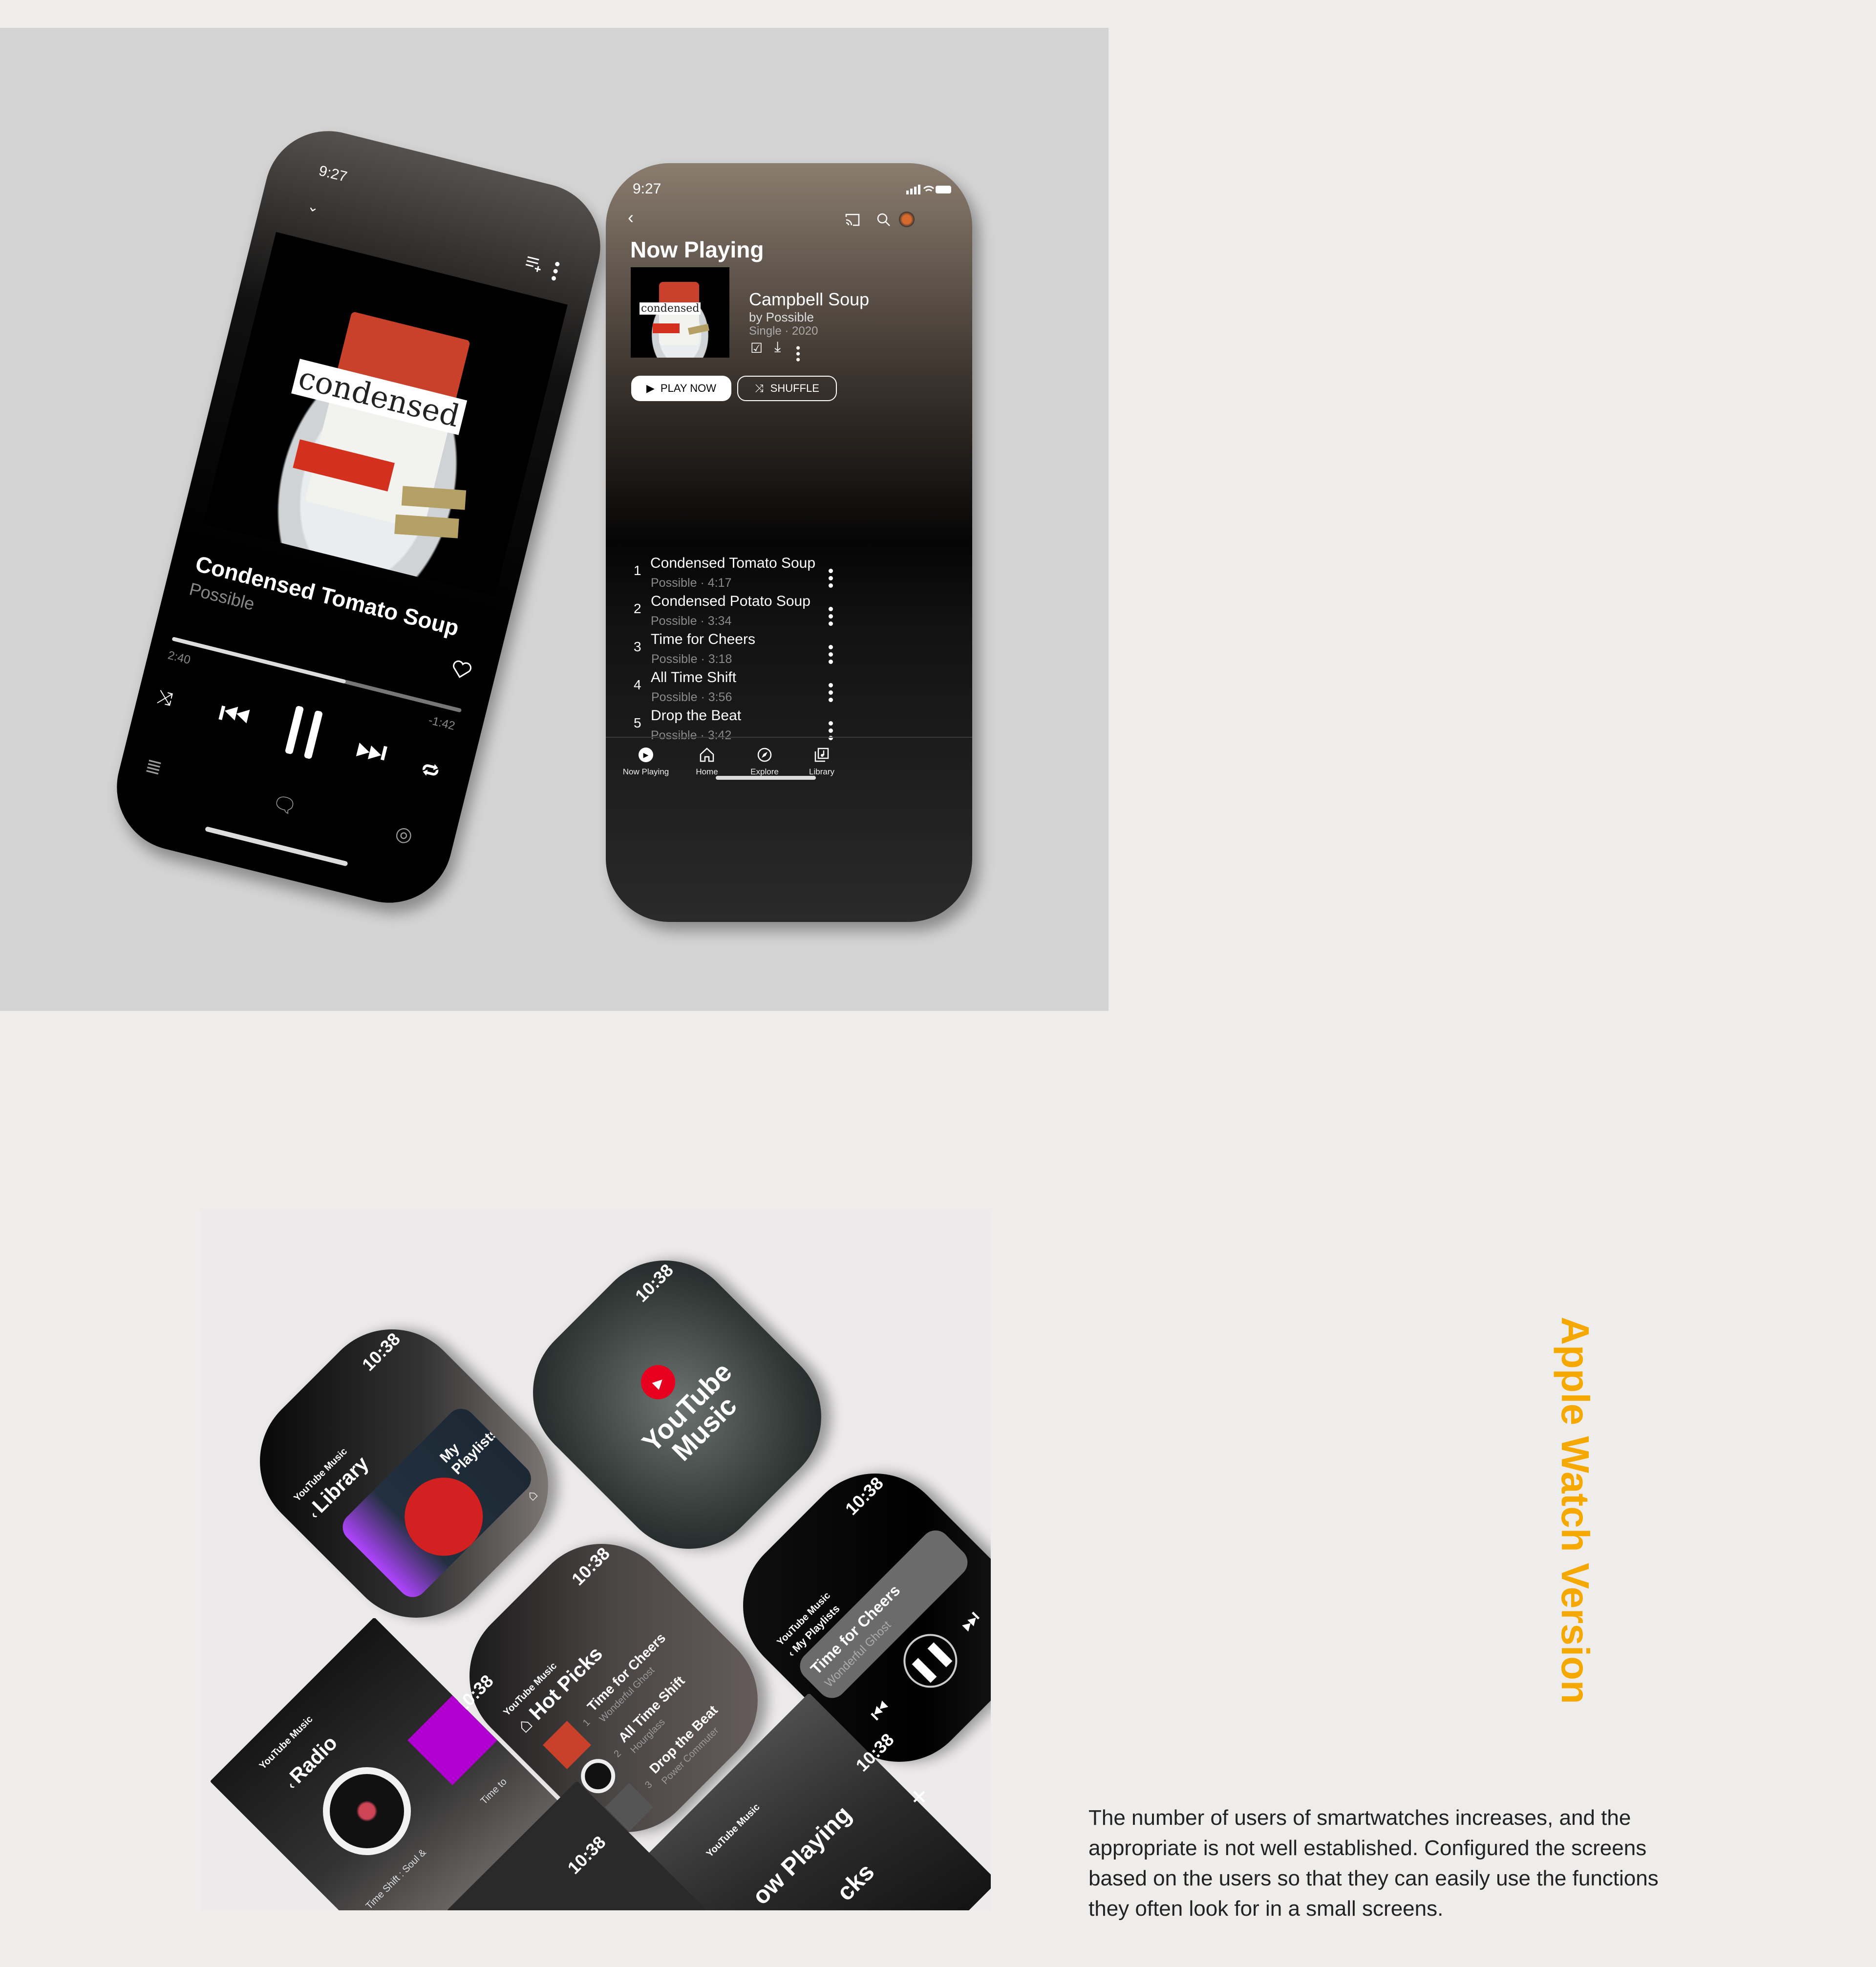 This screenshot has height=1967, width=1876. I want to click on track-row: 2 Condensed Potato Soup Possible · 3:34, so click(789, 607).